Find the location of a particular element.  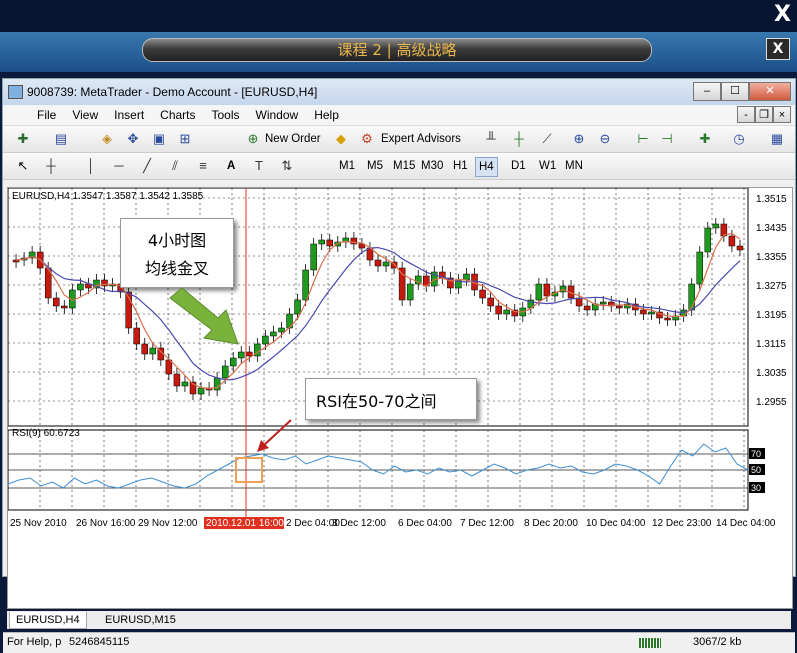

chart-shift-icon: ⊢ is located at coordinates (643, 139).